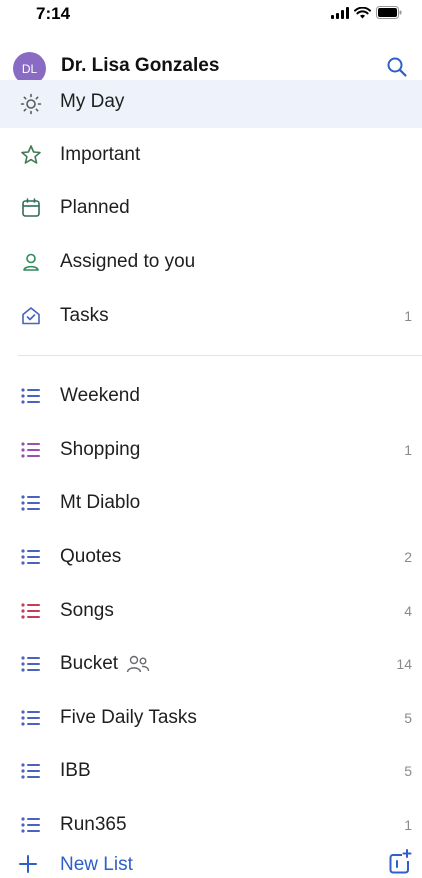 Image resolution: width=422 pixels, height=878 pixels. I want to click on person-icon, so click(31, 262).